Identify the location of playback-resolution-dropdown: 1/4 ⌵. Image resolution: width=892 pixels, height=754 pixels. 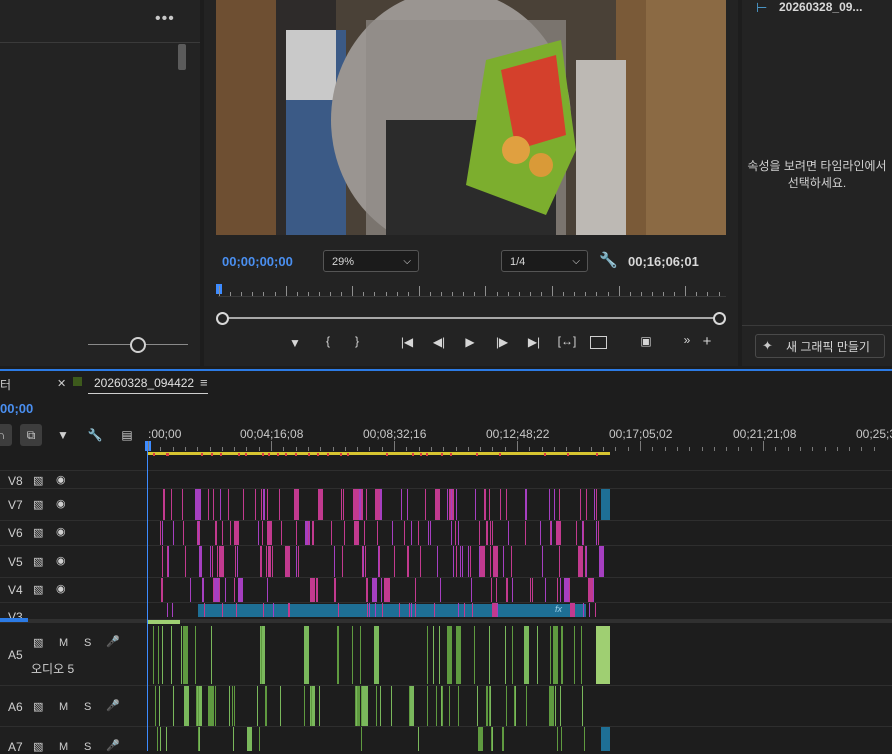
(544, 261).